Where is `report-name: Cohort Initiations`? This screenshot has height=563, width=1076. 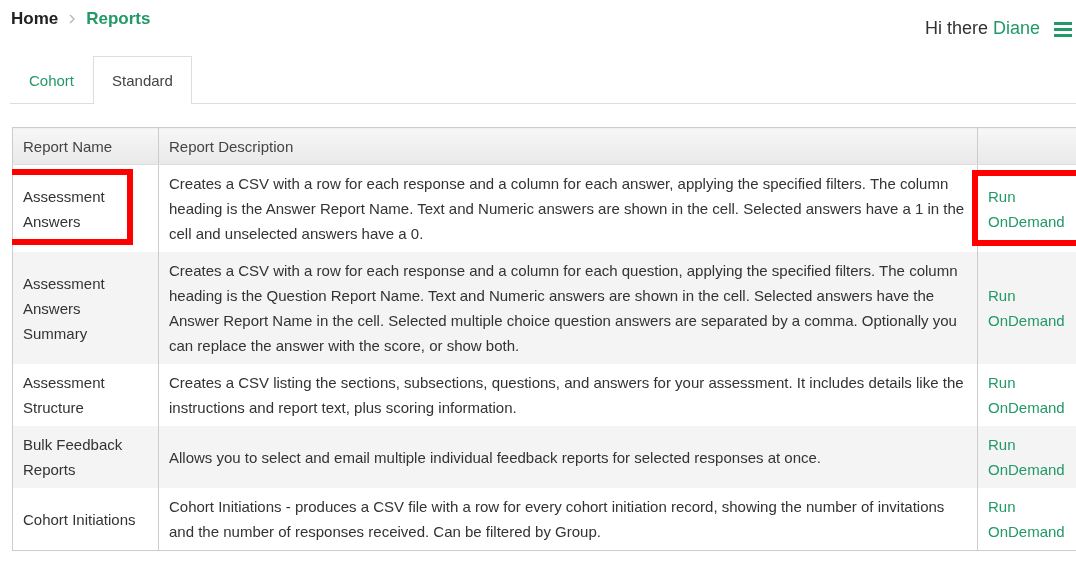
report-name: Cohort Initiations is located at coordinates (79, 519).